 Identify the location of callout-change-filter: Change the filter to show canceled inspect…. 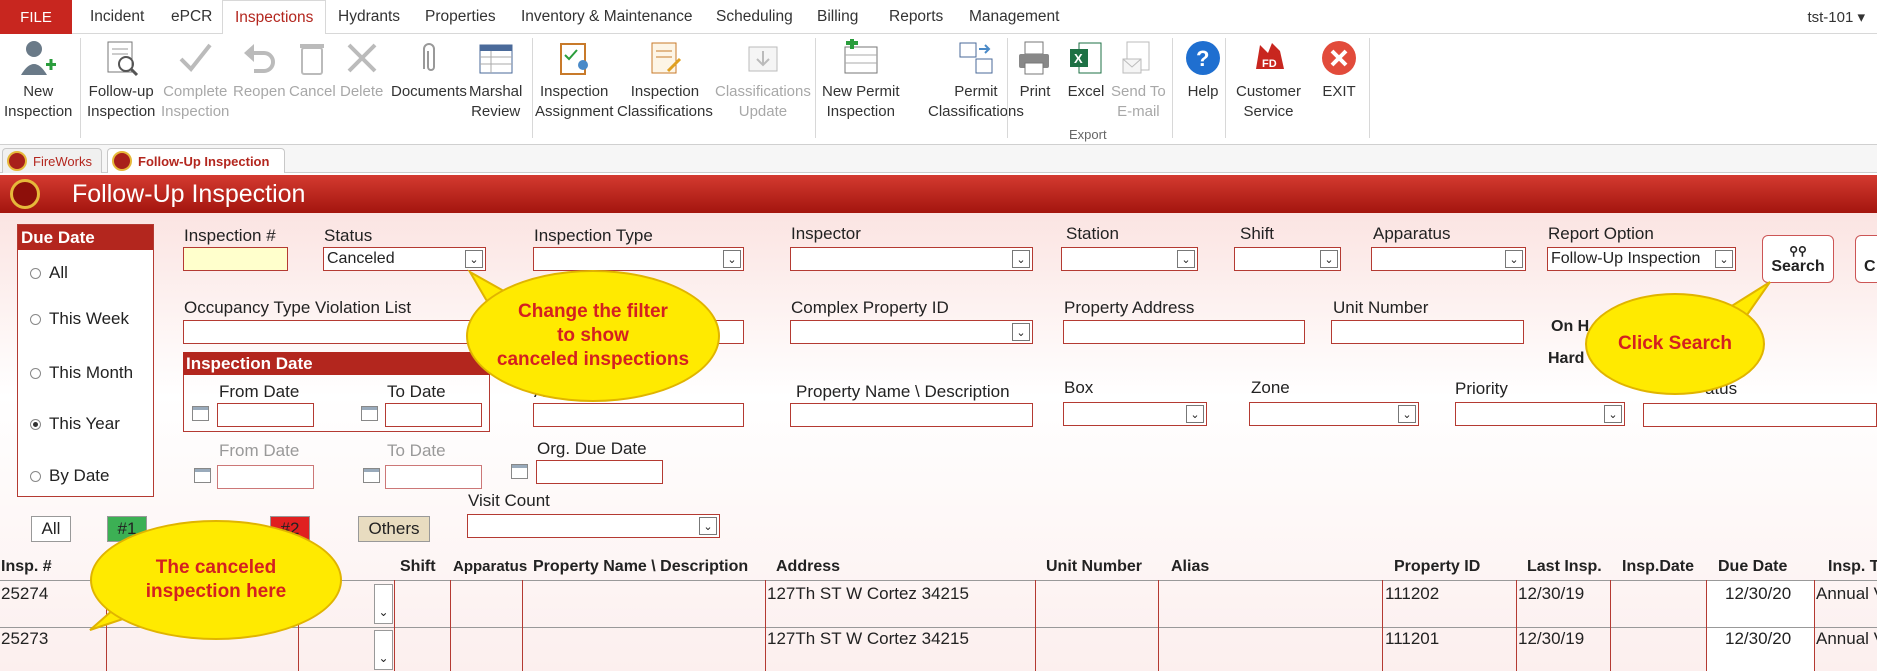
(593, 336).